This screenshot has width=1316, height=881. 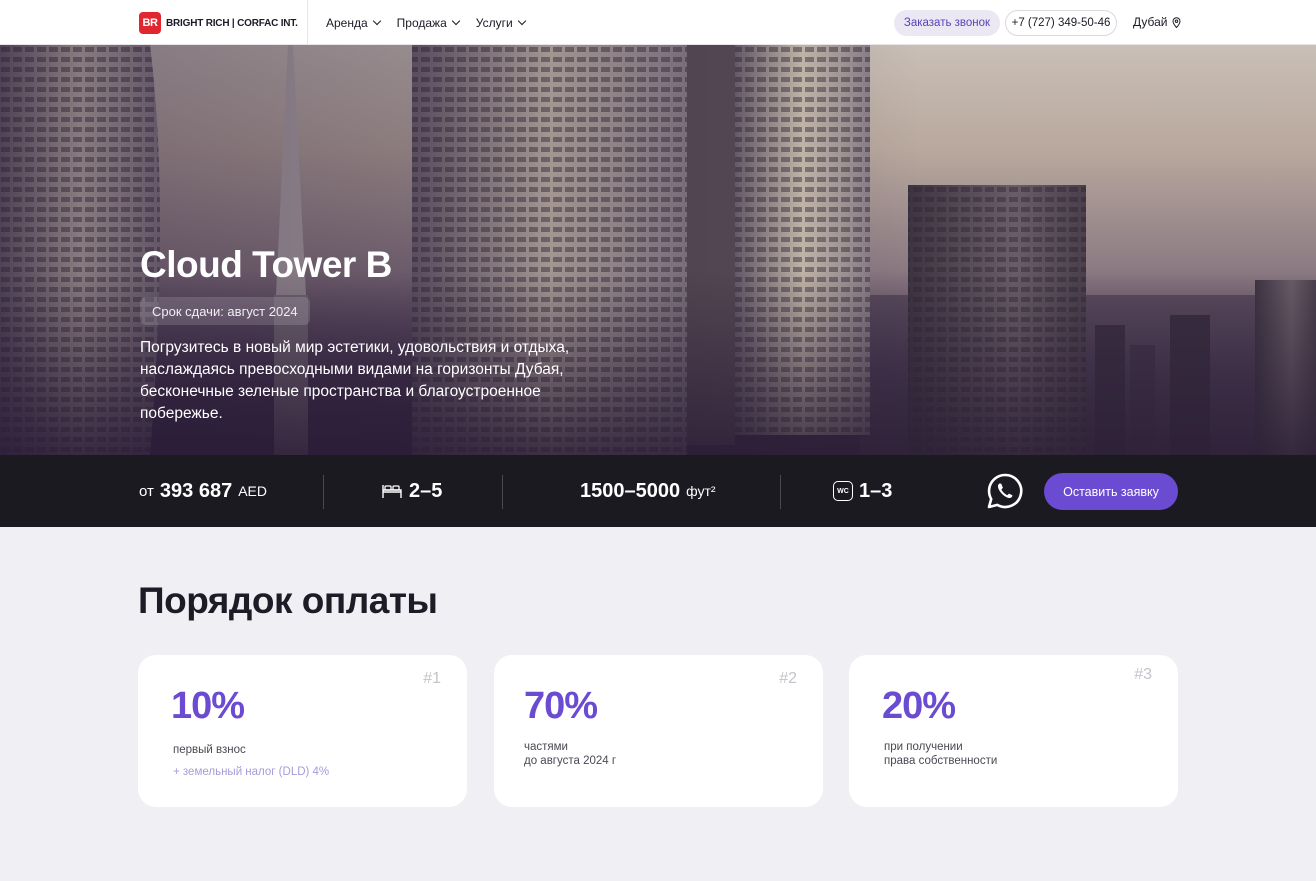 I want to click on area-stat: 1500–5000 фут², so click(x=648, y=491).